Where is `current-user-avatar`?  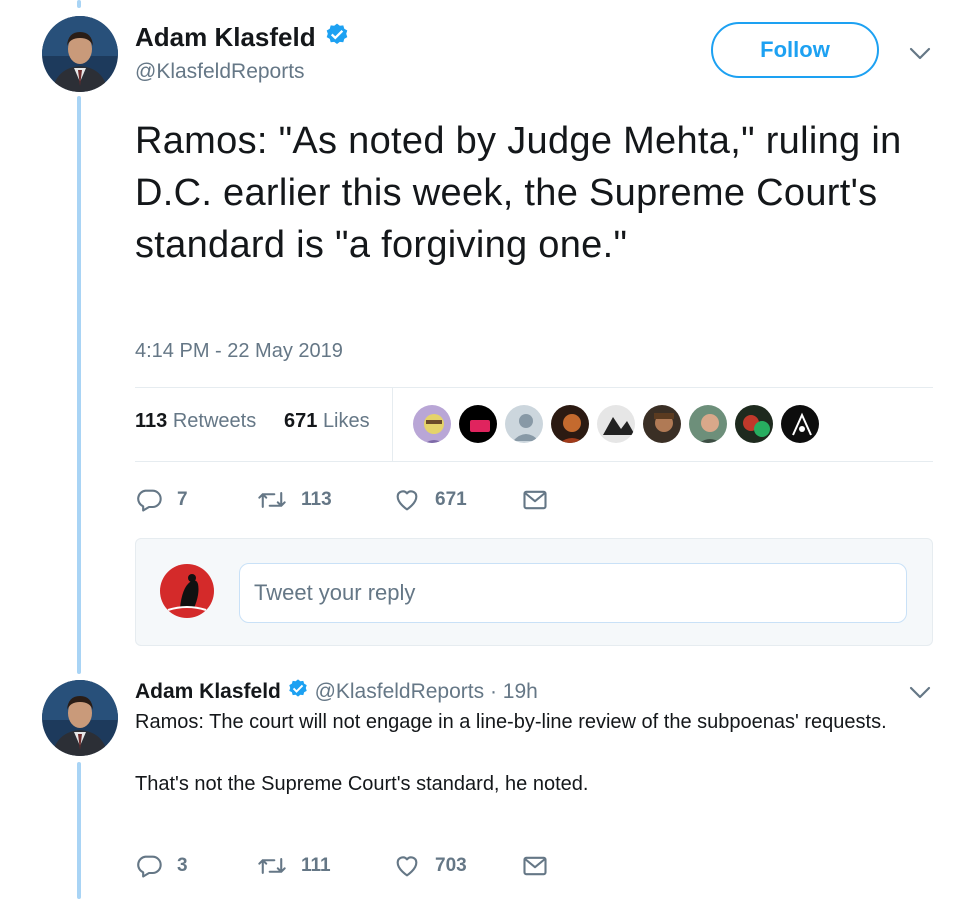
current-user-avatar is located at coordinates (187, 591).